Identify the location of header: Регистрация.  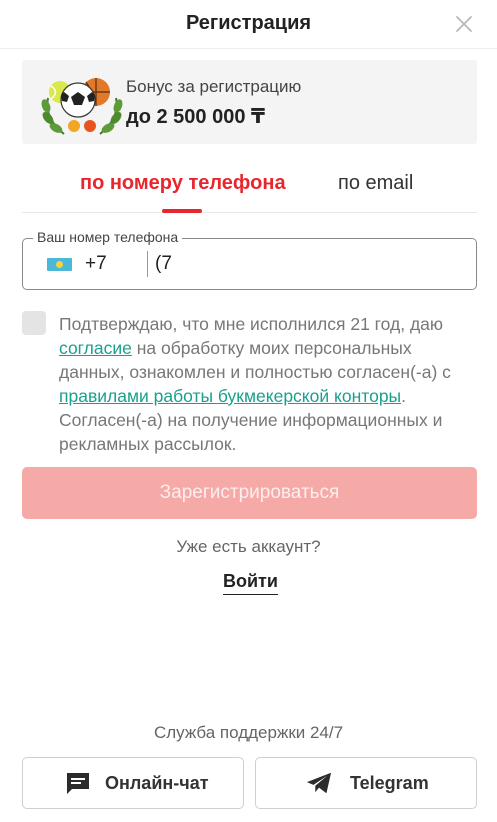
(248, 24).